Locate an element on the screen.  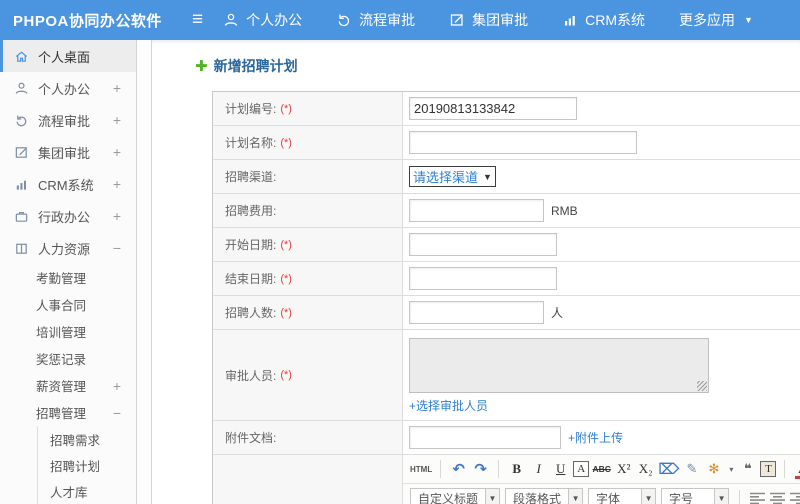
sidebar-item-crm: CRM系统 + is located at coordinates (68, 184).